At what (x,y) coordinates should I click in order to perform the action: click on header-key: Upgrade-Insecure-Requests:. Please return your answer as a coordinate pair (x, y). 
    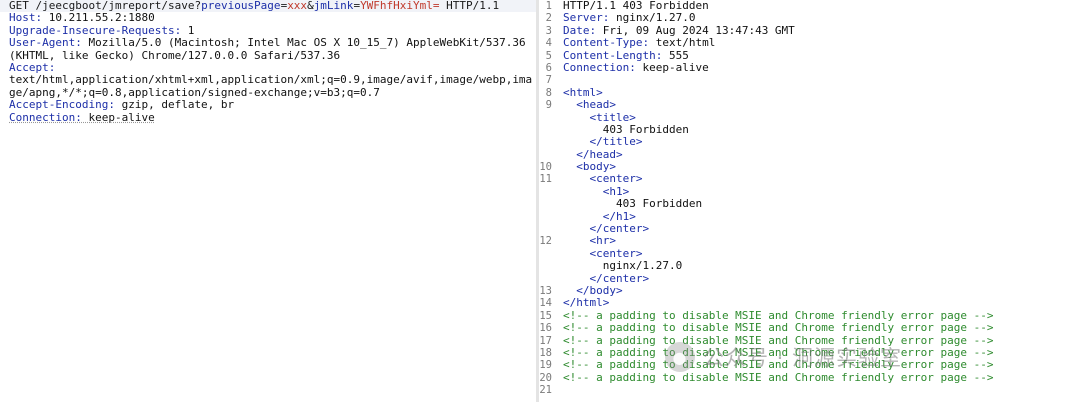
    Looking at the image, I should click on (95, 30).